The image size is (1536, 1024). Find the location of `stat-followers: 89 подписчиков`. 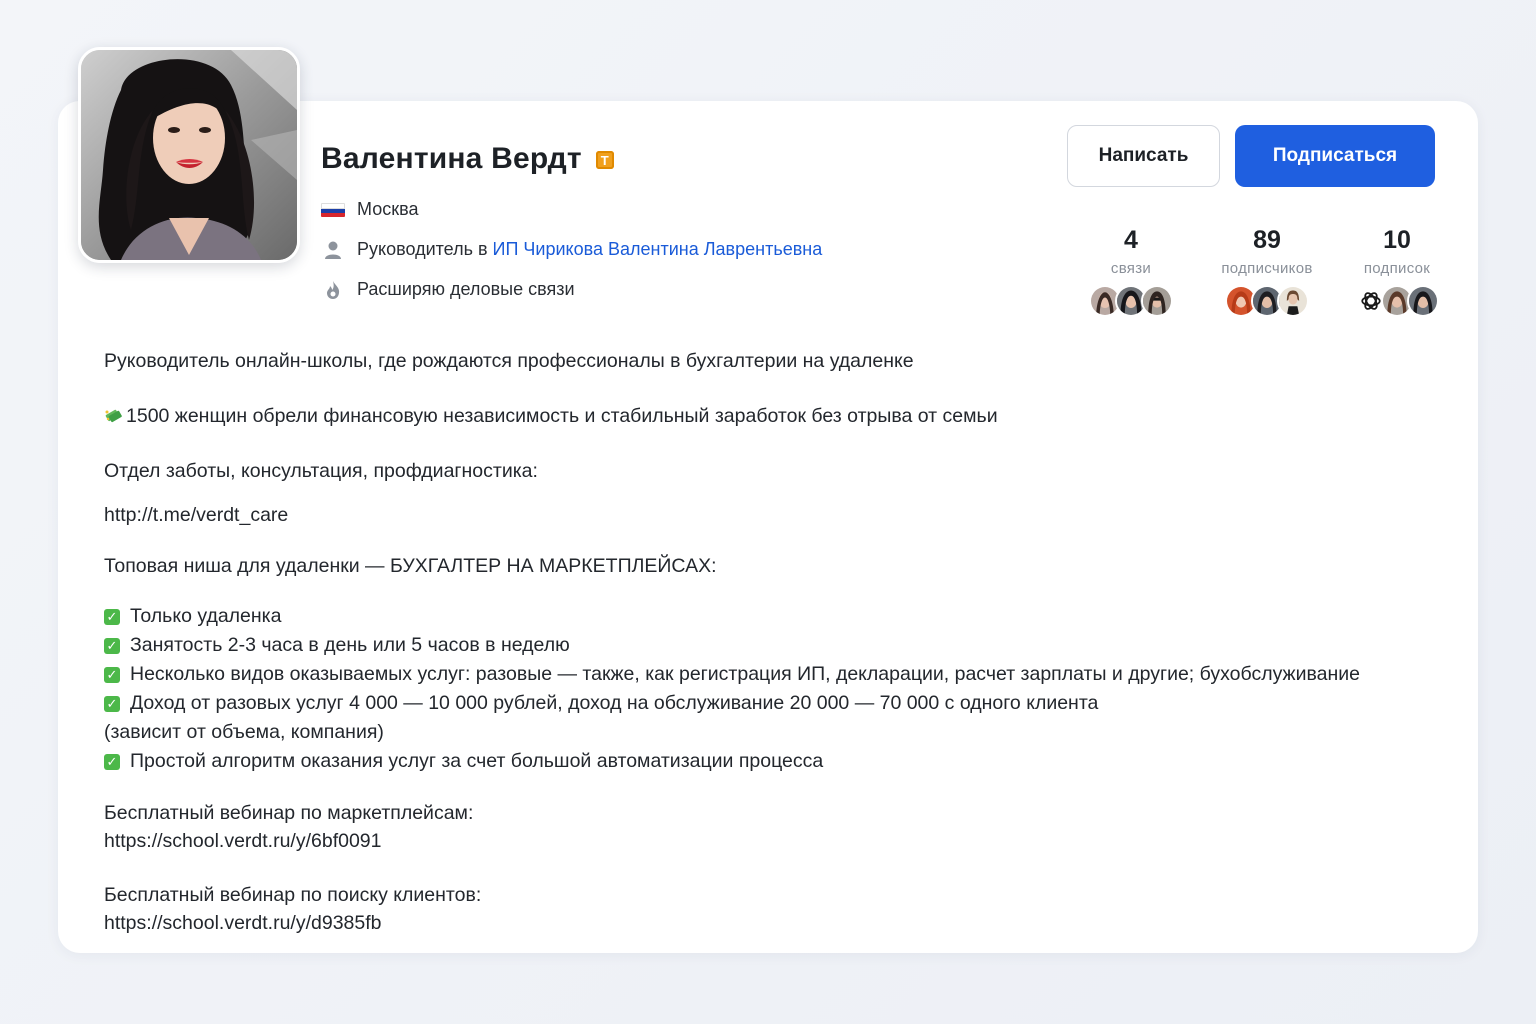

stat-followers: 89 подписчиков is located at coordinates (1267, 270).